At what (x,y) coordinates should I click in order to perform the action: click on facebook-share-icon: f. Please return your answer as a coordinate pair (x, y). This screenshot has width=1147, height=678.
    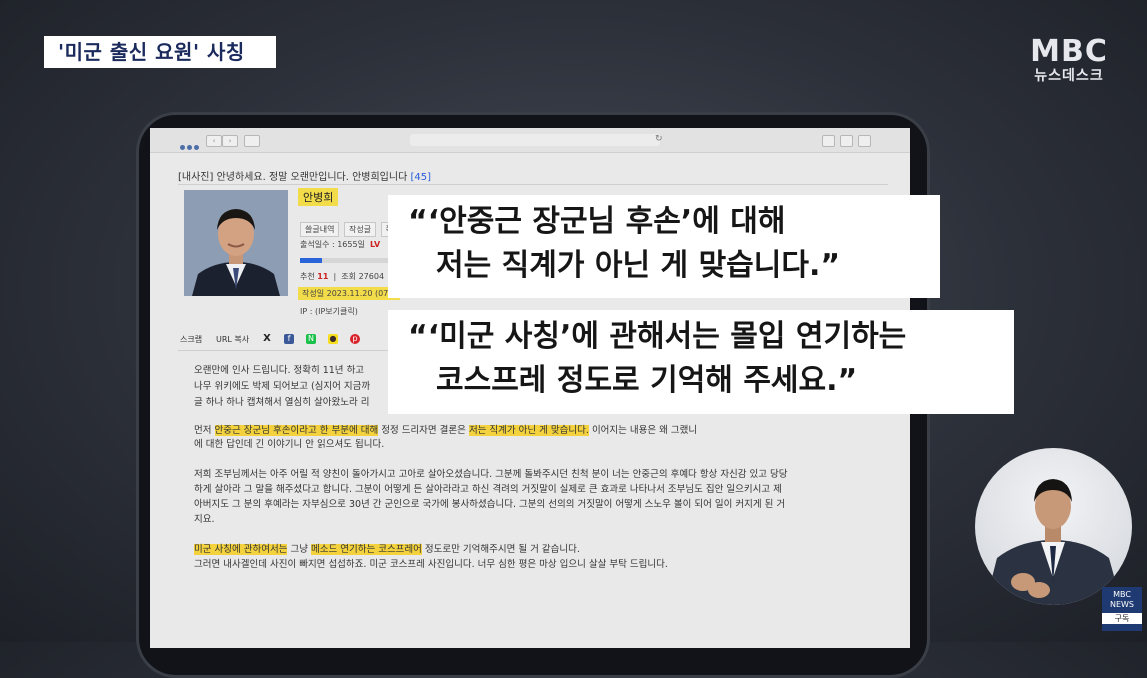
    Looking at the image, I should click on (289, 339).